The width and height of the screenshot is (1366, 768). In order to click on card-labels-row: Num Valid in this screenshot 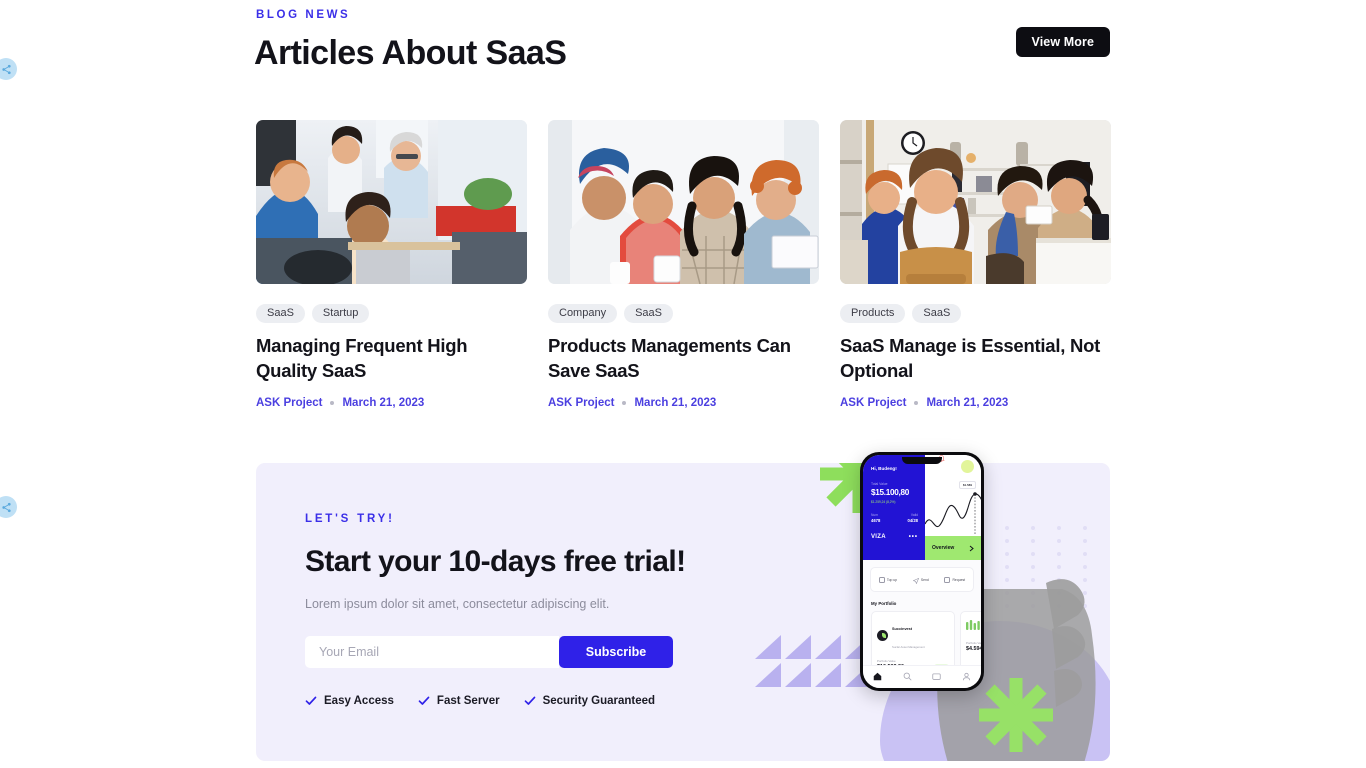, I will do `click(894, 515)`.